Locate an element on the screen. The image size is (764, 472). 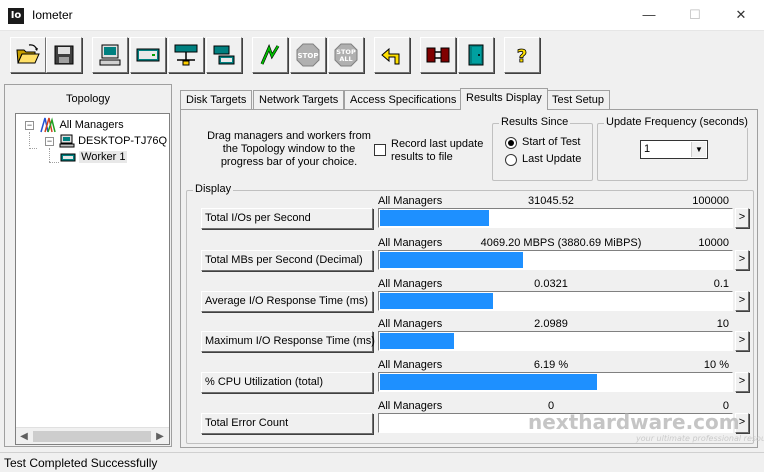
cpu-utilization-progress-fill is located at coordinates (488, 382).